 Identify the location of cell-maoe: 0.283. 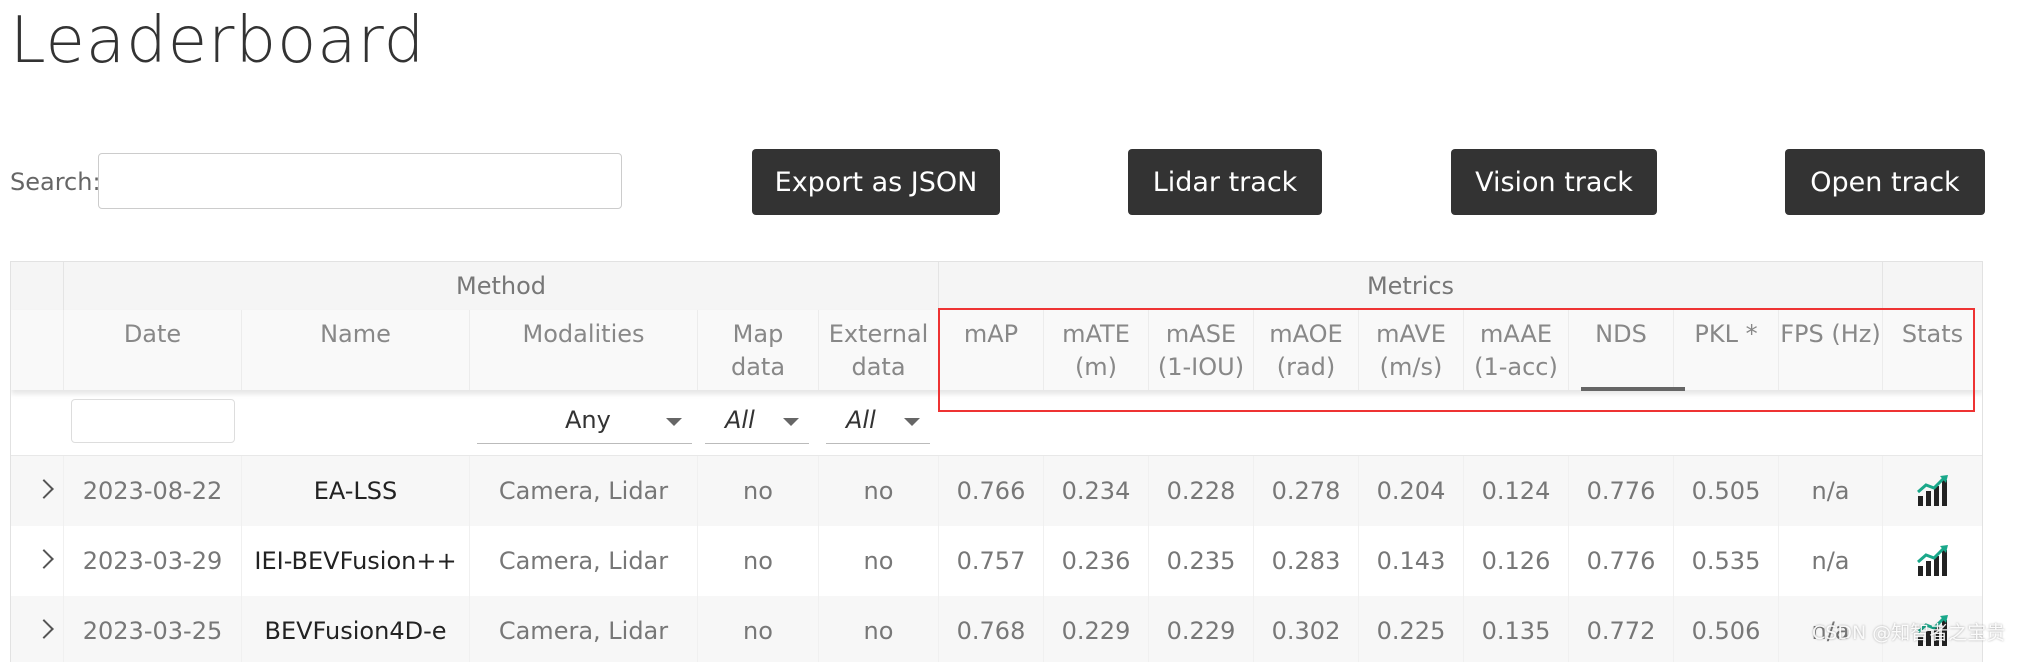
(1306, 561).